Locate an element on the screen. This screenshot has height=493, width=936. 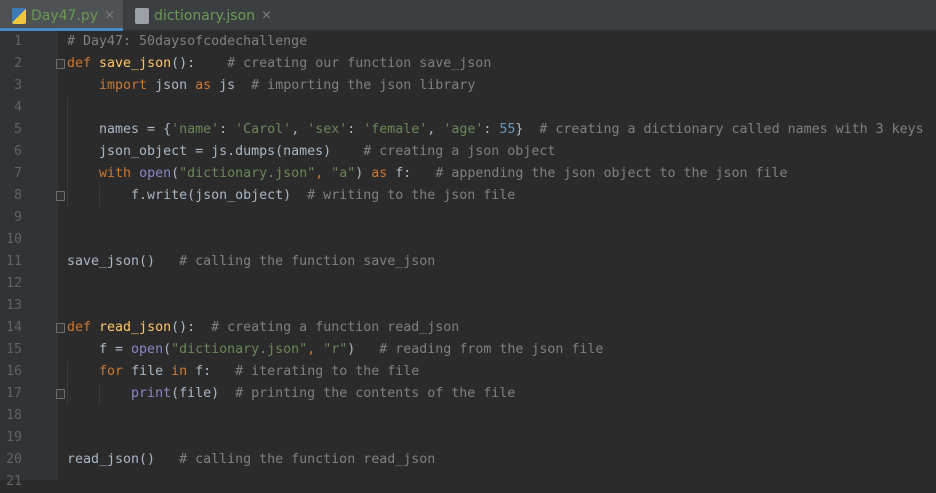
tab-dictionary-json: dictionary.json × is located at coordinates (201, 15).